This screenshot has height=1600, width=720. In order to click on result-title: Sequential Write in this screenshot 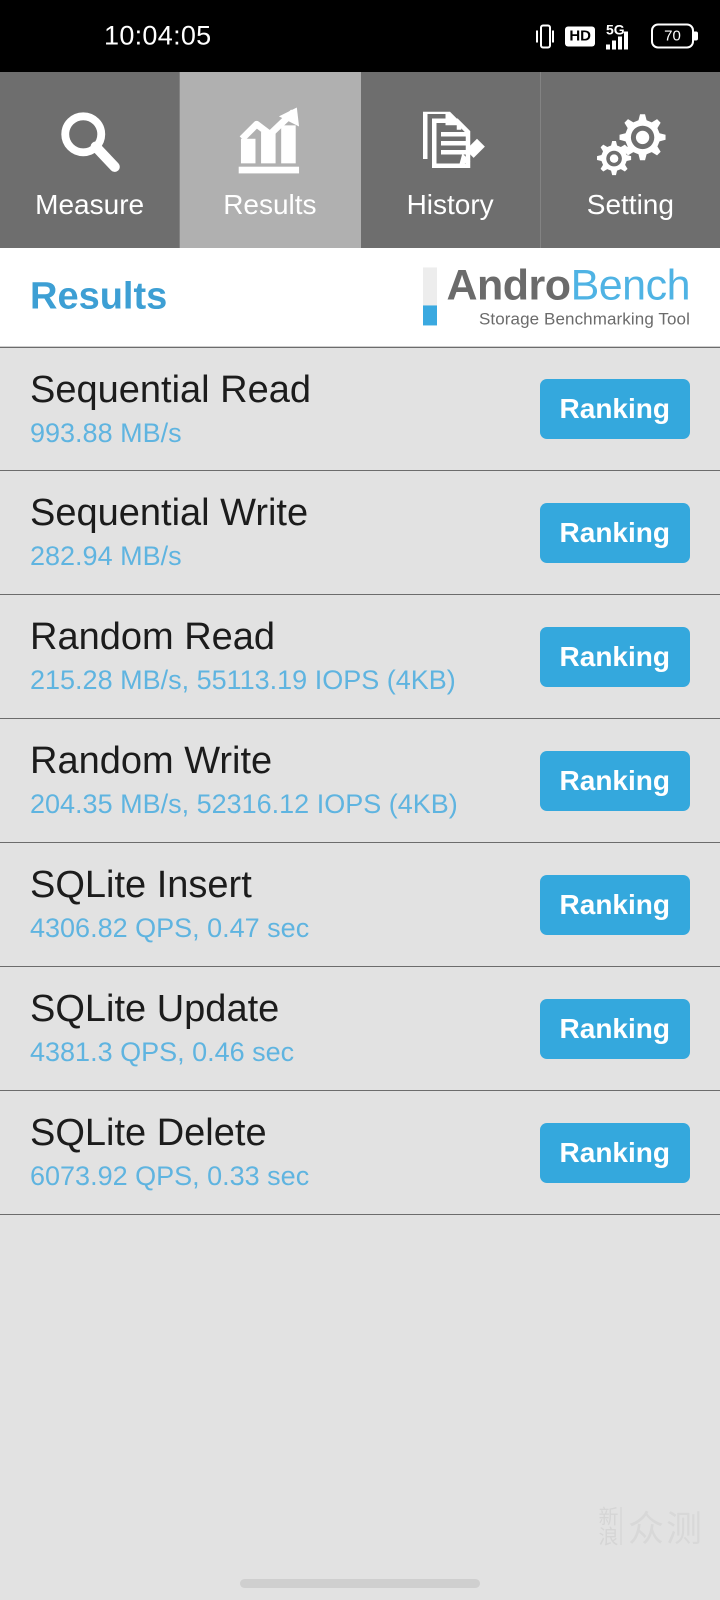, I will do `click(169, 513)`.